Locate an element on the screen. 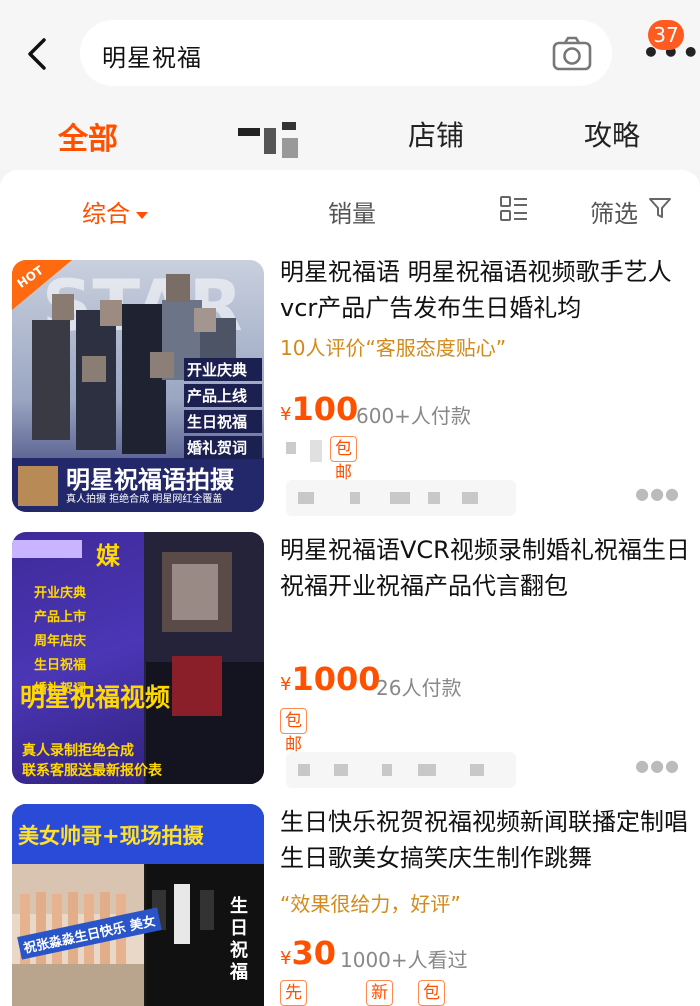  tab-shop: 店铺 is located at coordinates (436, 134).